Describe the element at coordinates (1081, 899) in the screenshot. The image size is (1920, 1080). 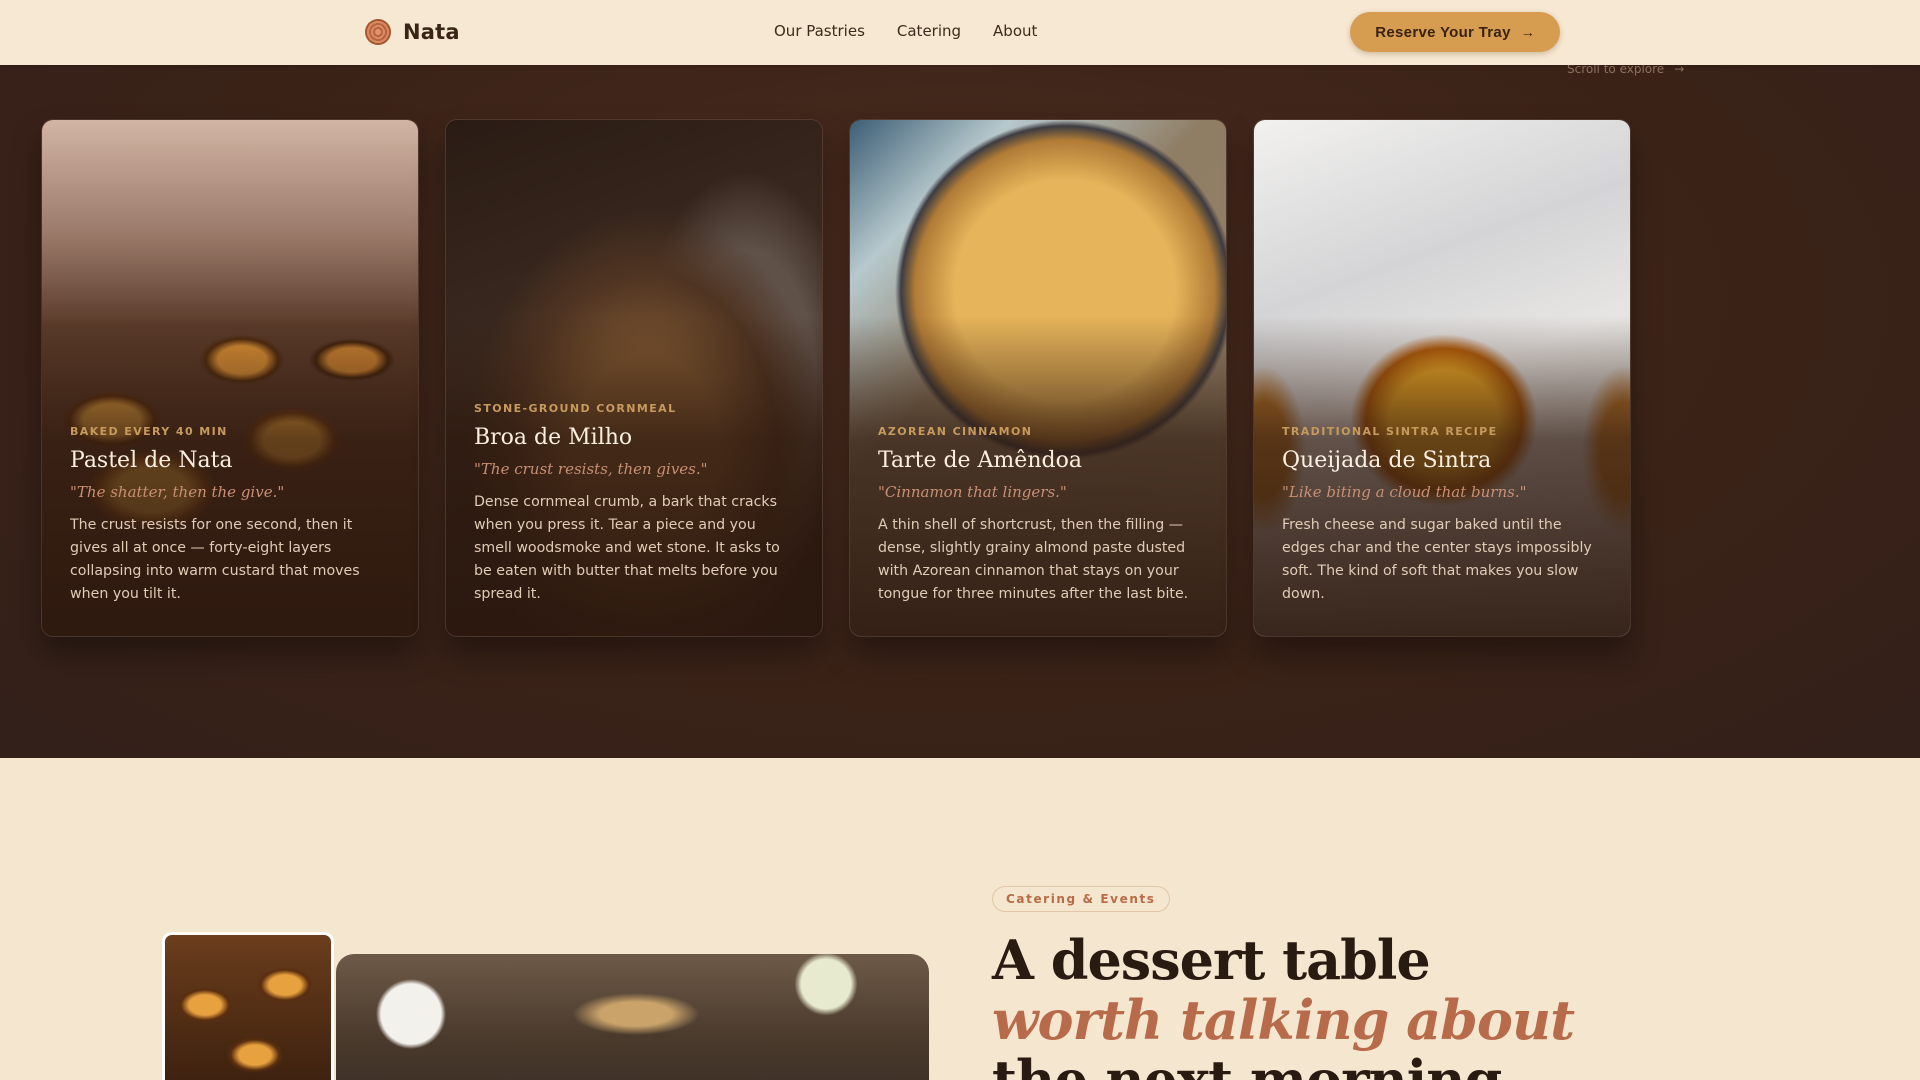
I see `catering-tag: Catering & Events` at that location.